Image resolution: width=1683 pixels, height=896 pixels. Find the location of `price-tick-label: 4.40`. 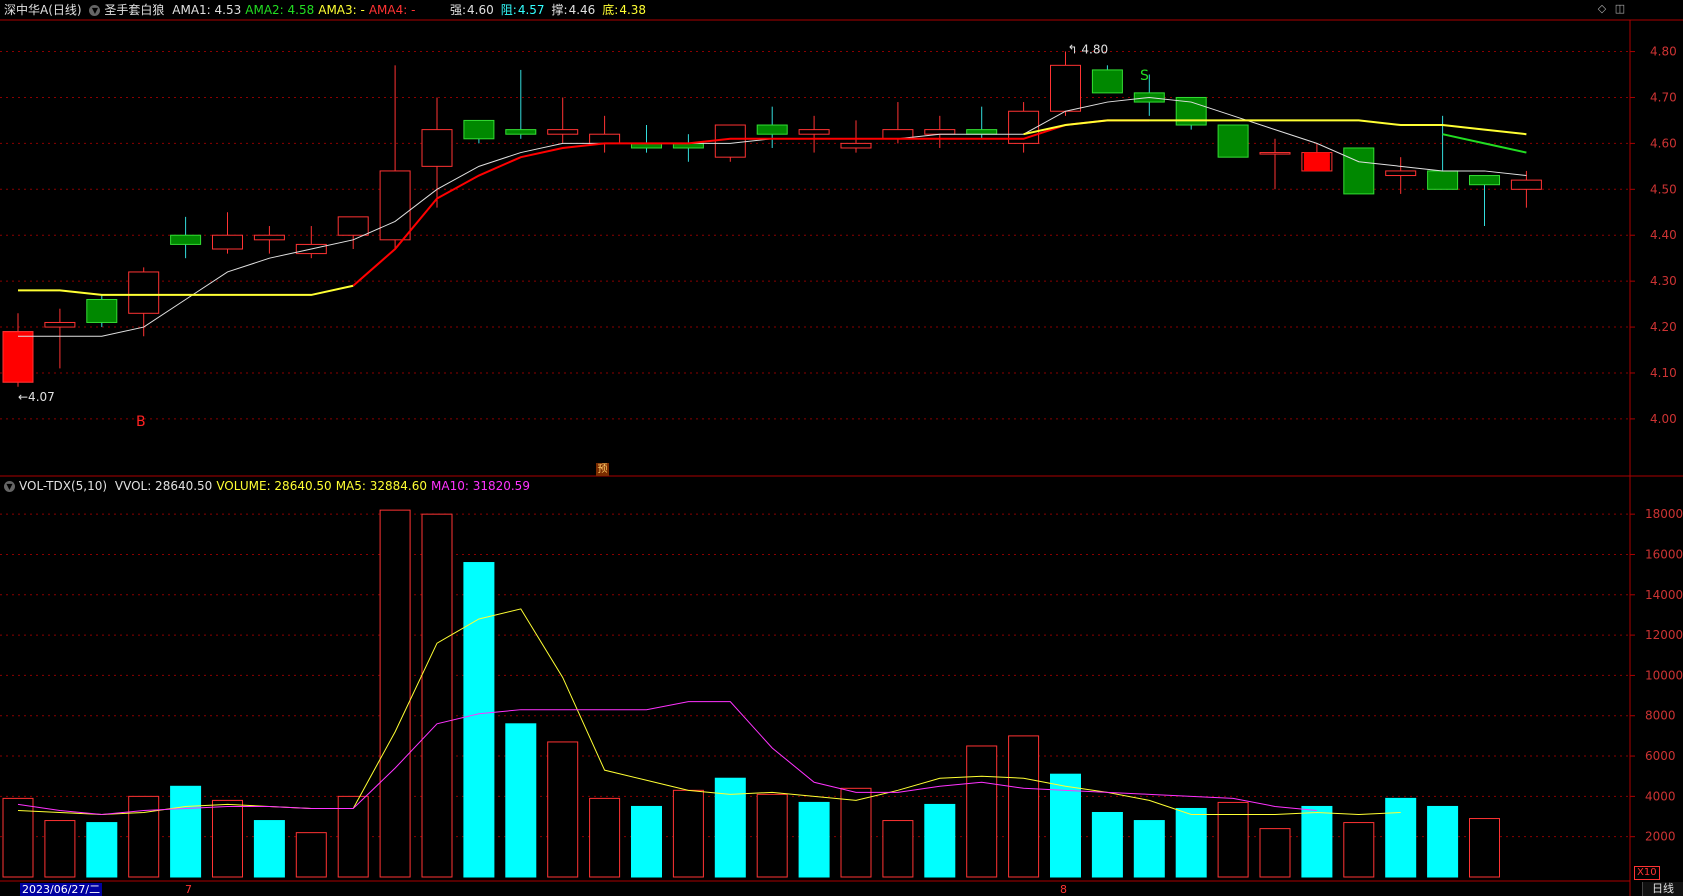

price-tick-label: 4.40 is located at coordinates (1663, 235).